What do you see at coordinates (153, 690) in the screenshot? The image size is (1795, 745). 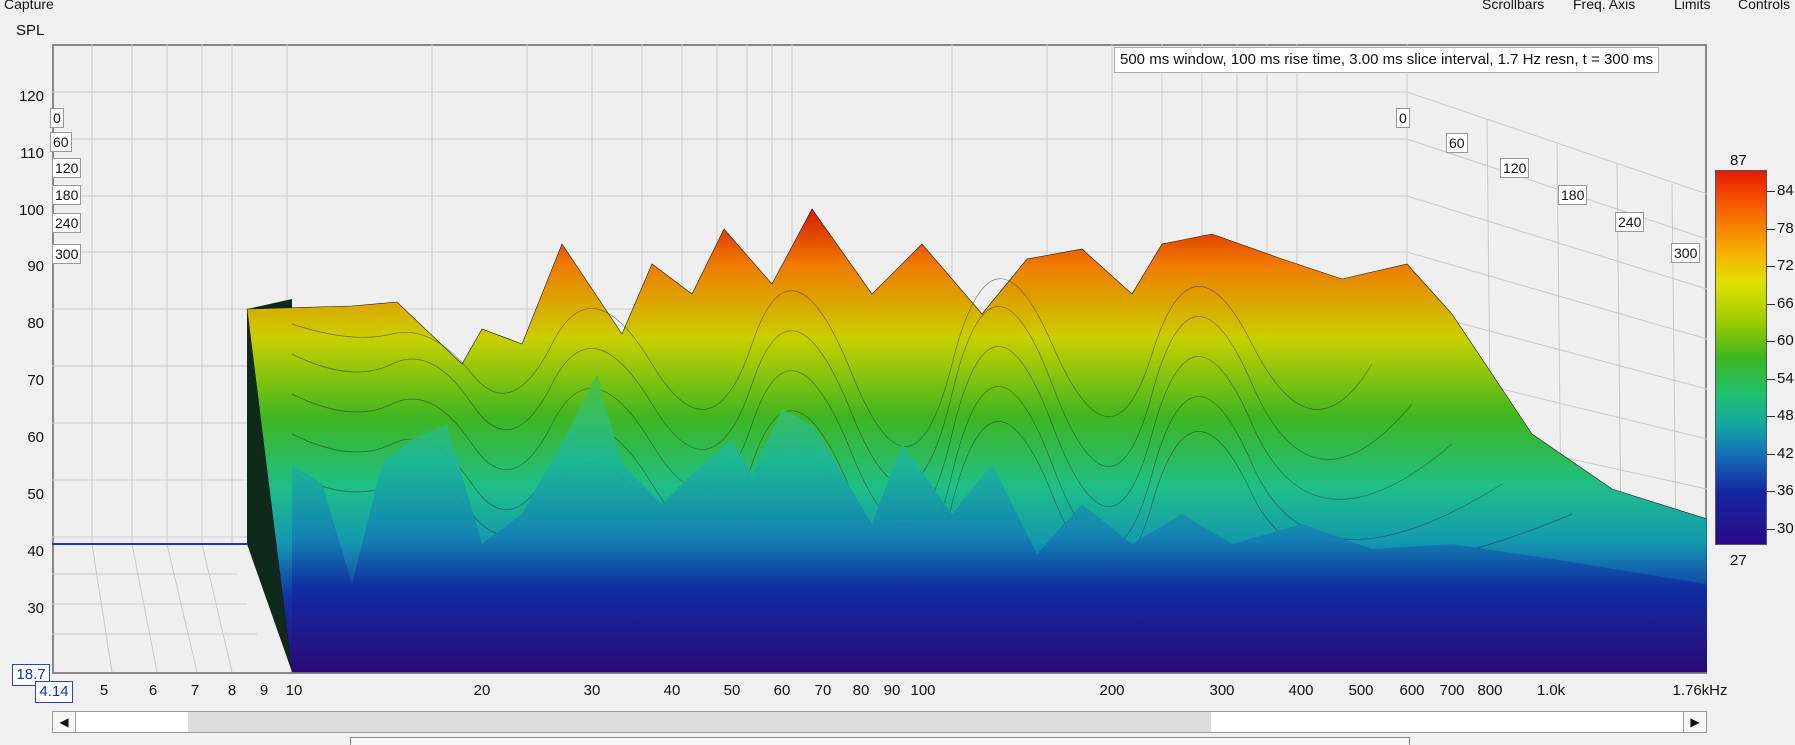 I see `x-tick-6: 6` at bounding box center [153, 690].